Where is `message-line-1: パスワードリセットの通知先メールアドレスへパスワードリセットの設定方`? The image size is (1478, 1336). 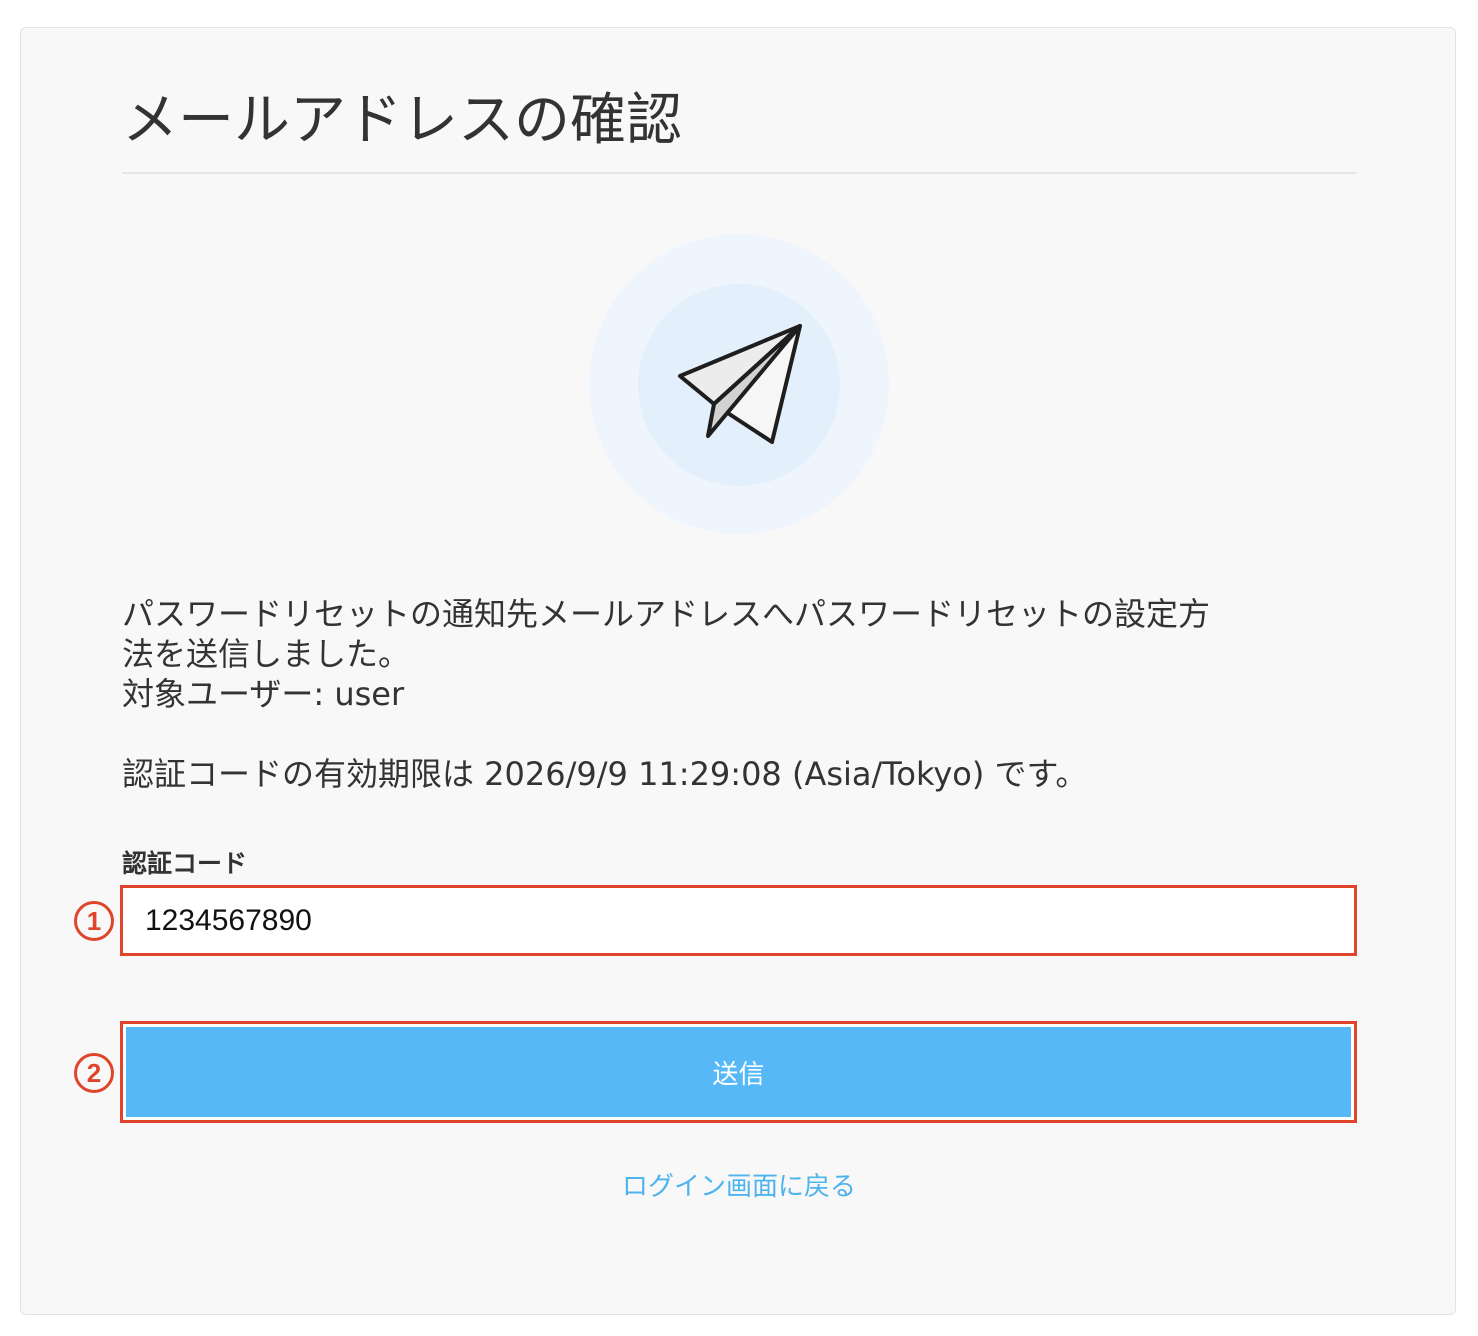
message-line-1: パスワードリセットの通知先メールアドレスへパスワードリセットの設定方 is located at coordinates (666, 614).